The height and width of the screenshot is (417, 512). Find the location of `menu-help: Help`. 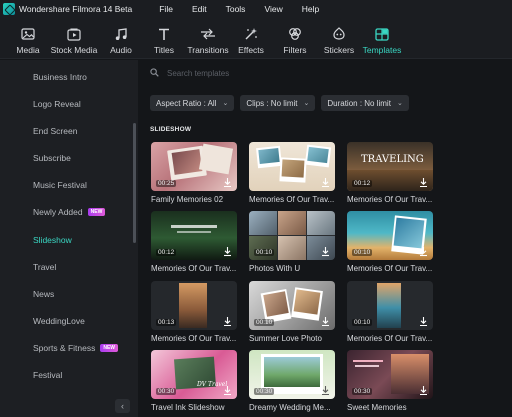

menu-help: Help is located at coordinates (310, 9).